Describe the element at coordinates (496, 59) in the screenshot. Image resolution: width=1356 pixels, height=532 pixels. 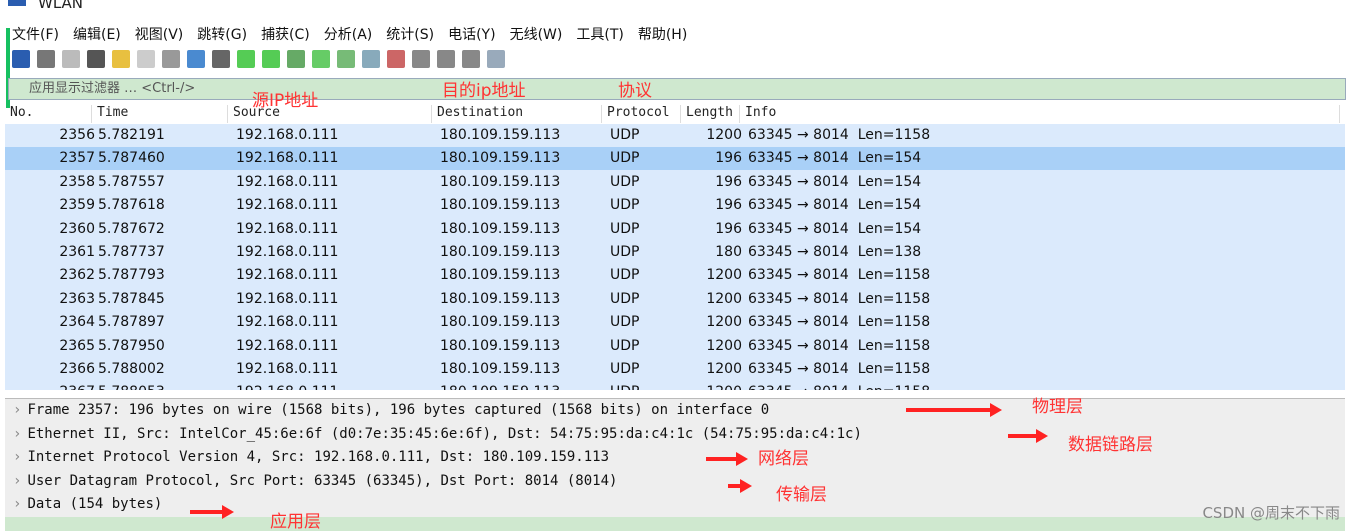
I see `resize-columns-icon` at that location.